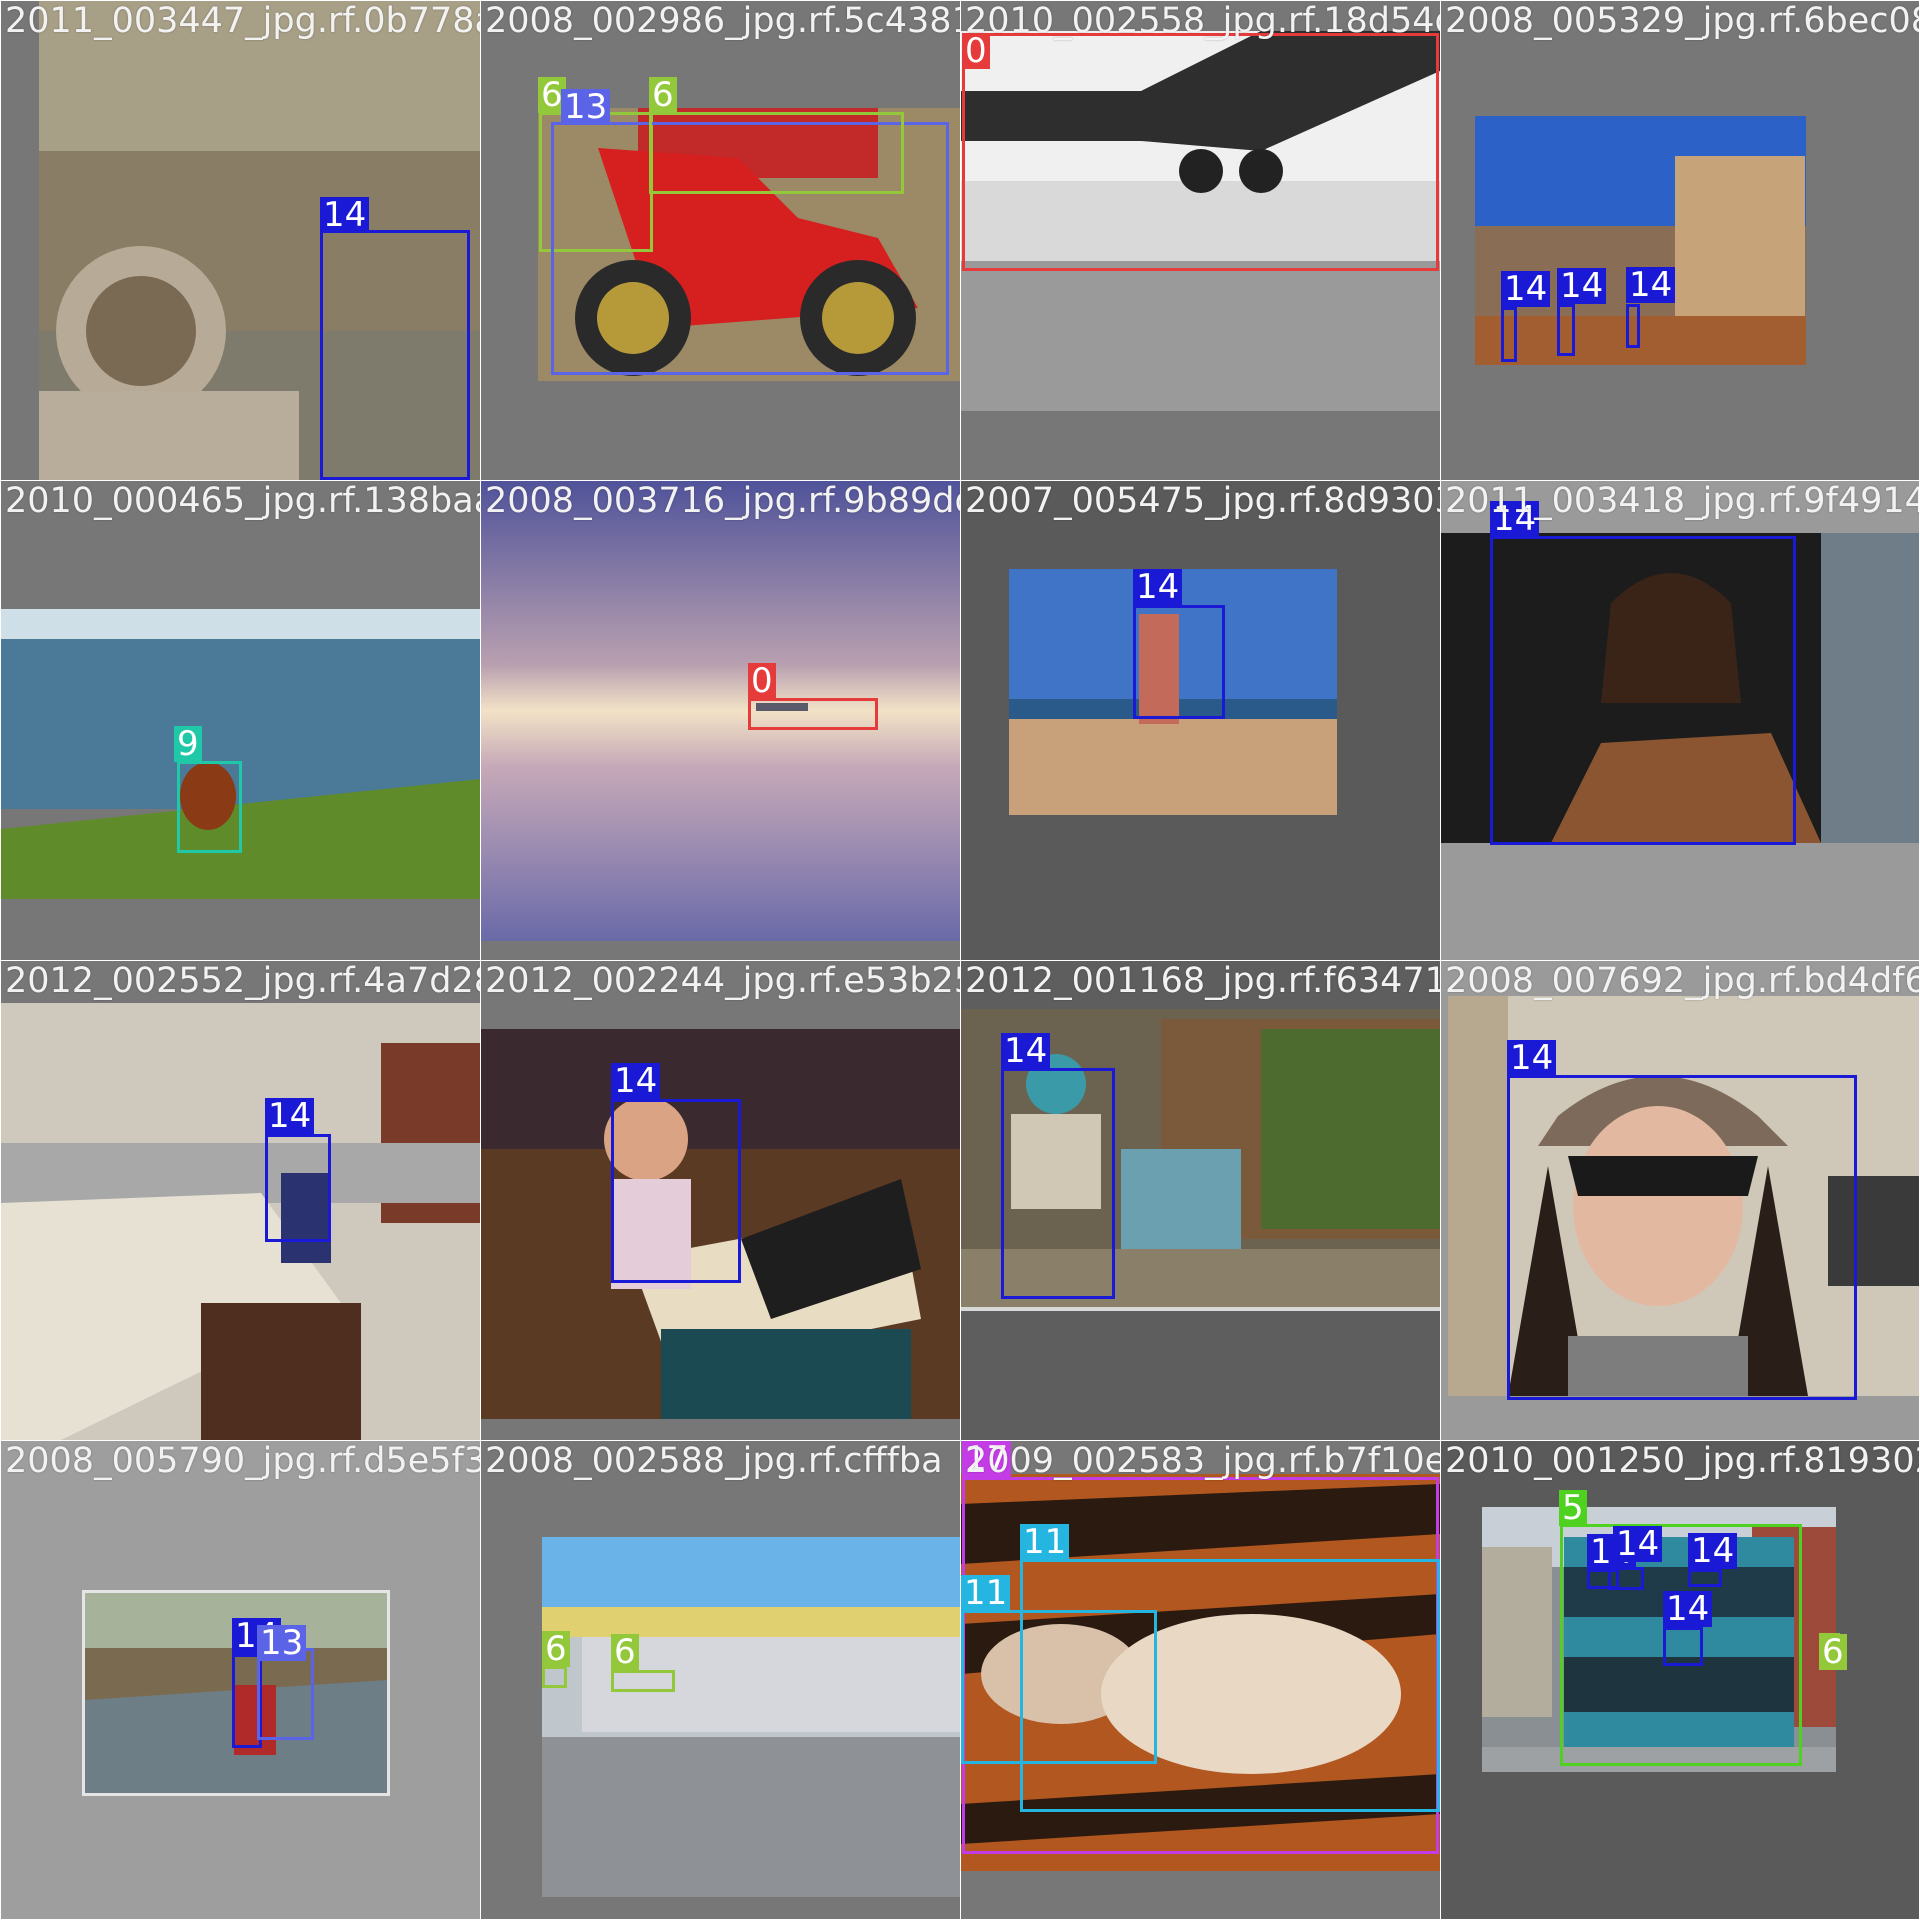  Describe the element at coordinates (722, 981) in the screenshot. I see `tile-filename: 2012_002244_jpg.rf.e53b25` at that location.